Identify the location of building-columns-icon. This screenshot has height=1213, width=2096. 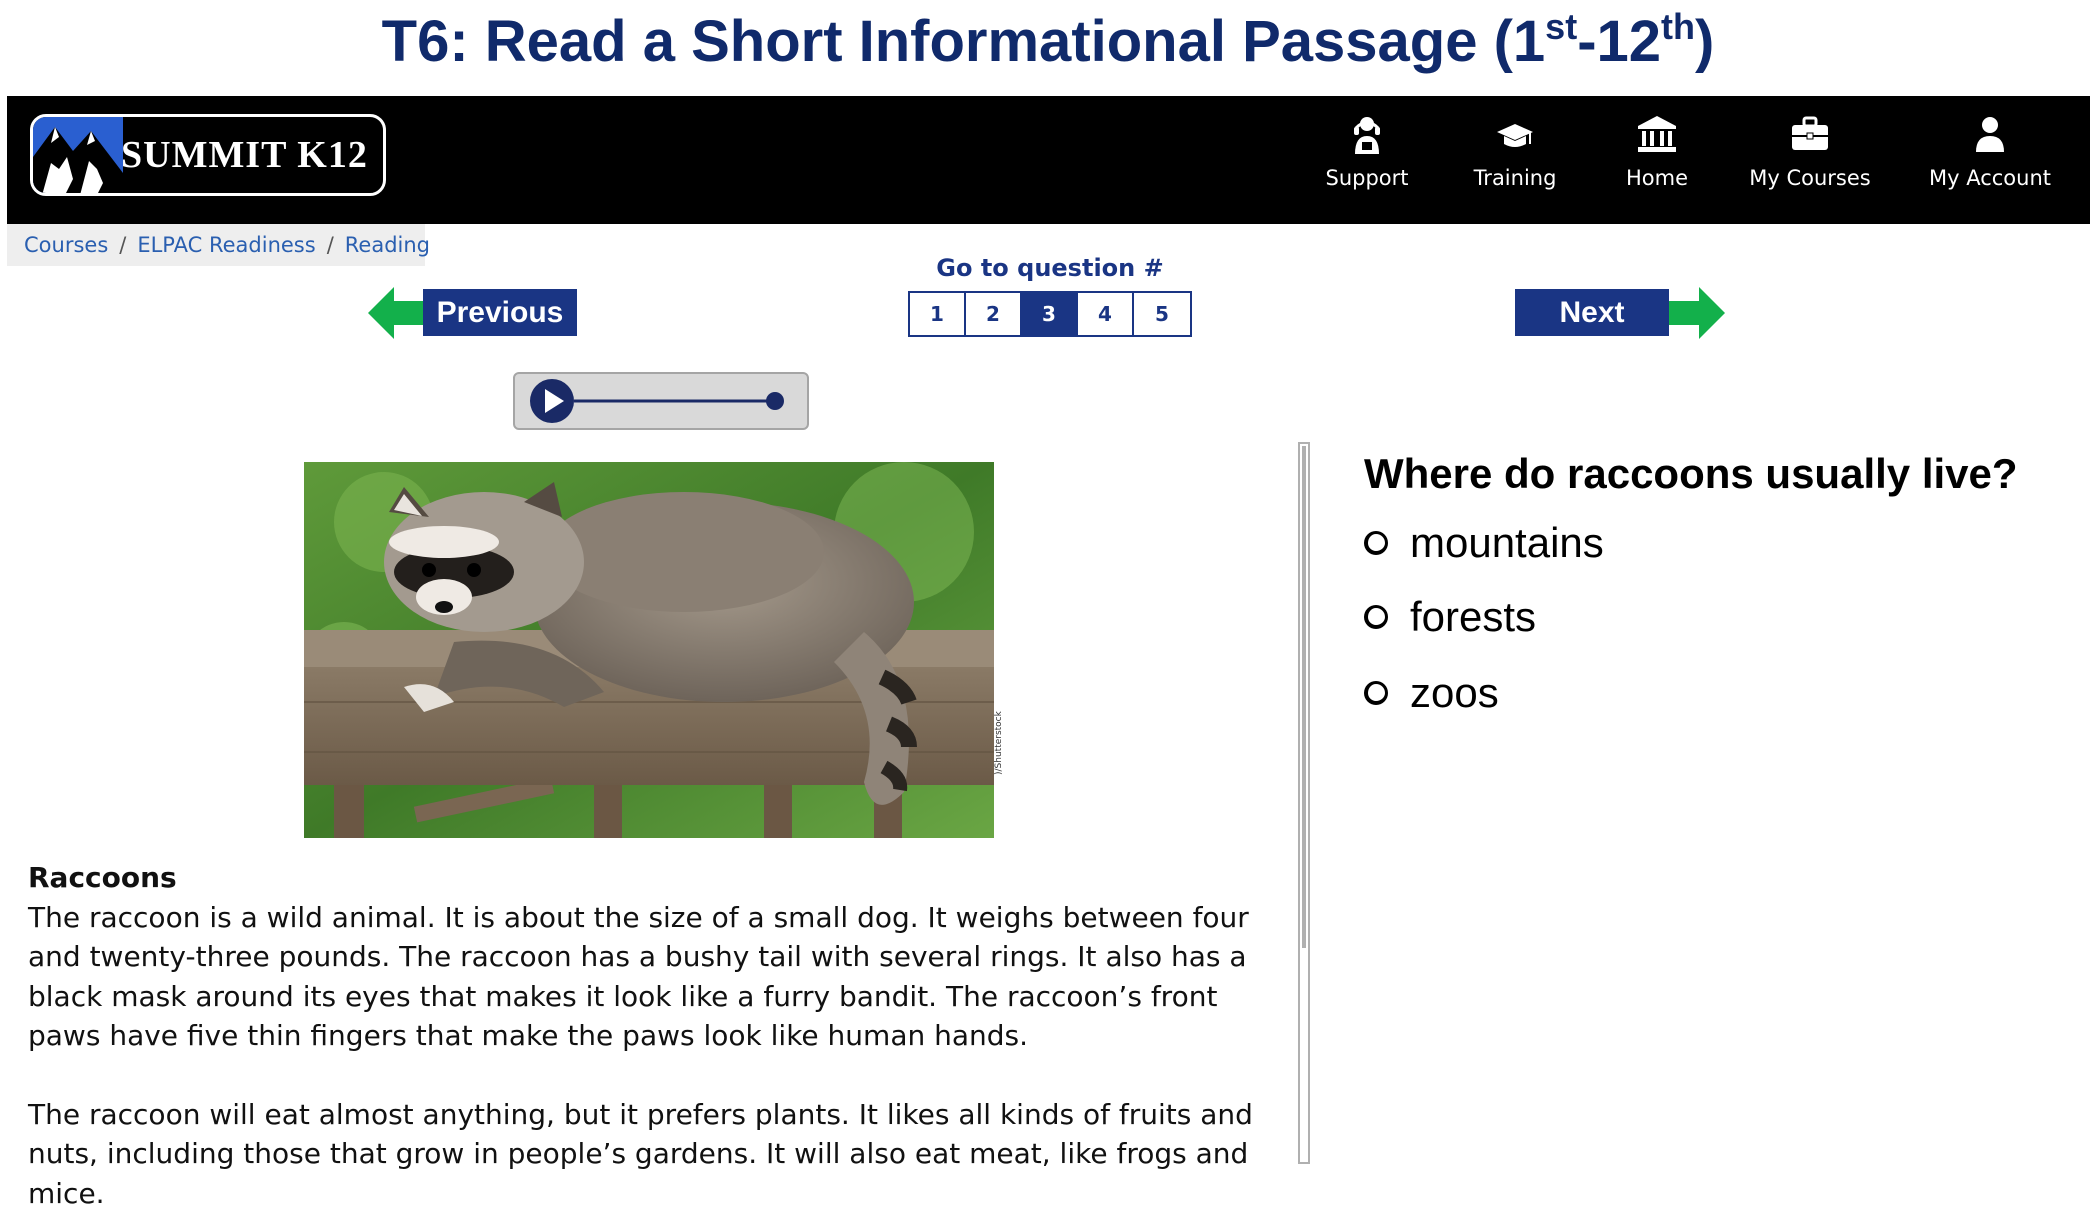
(1657, 134).